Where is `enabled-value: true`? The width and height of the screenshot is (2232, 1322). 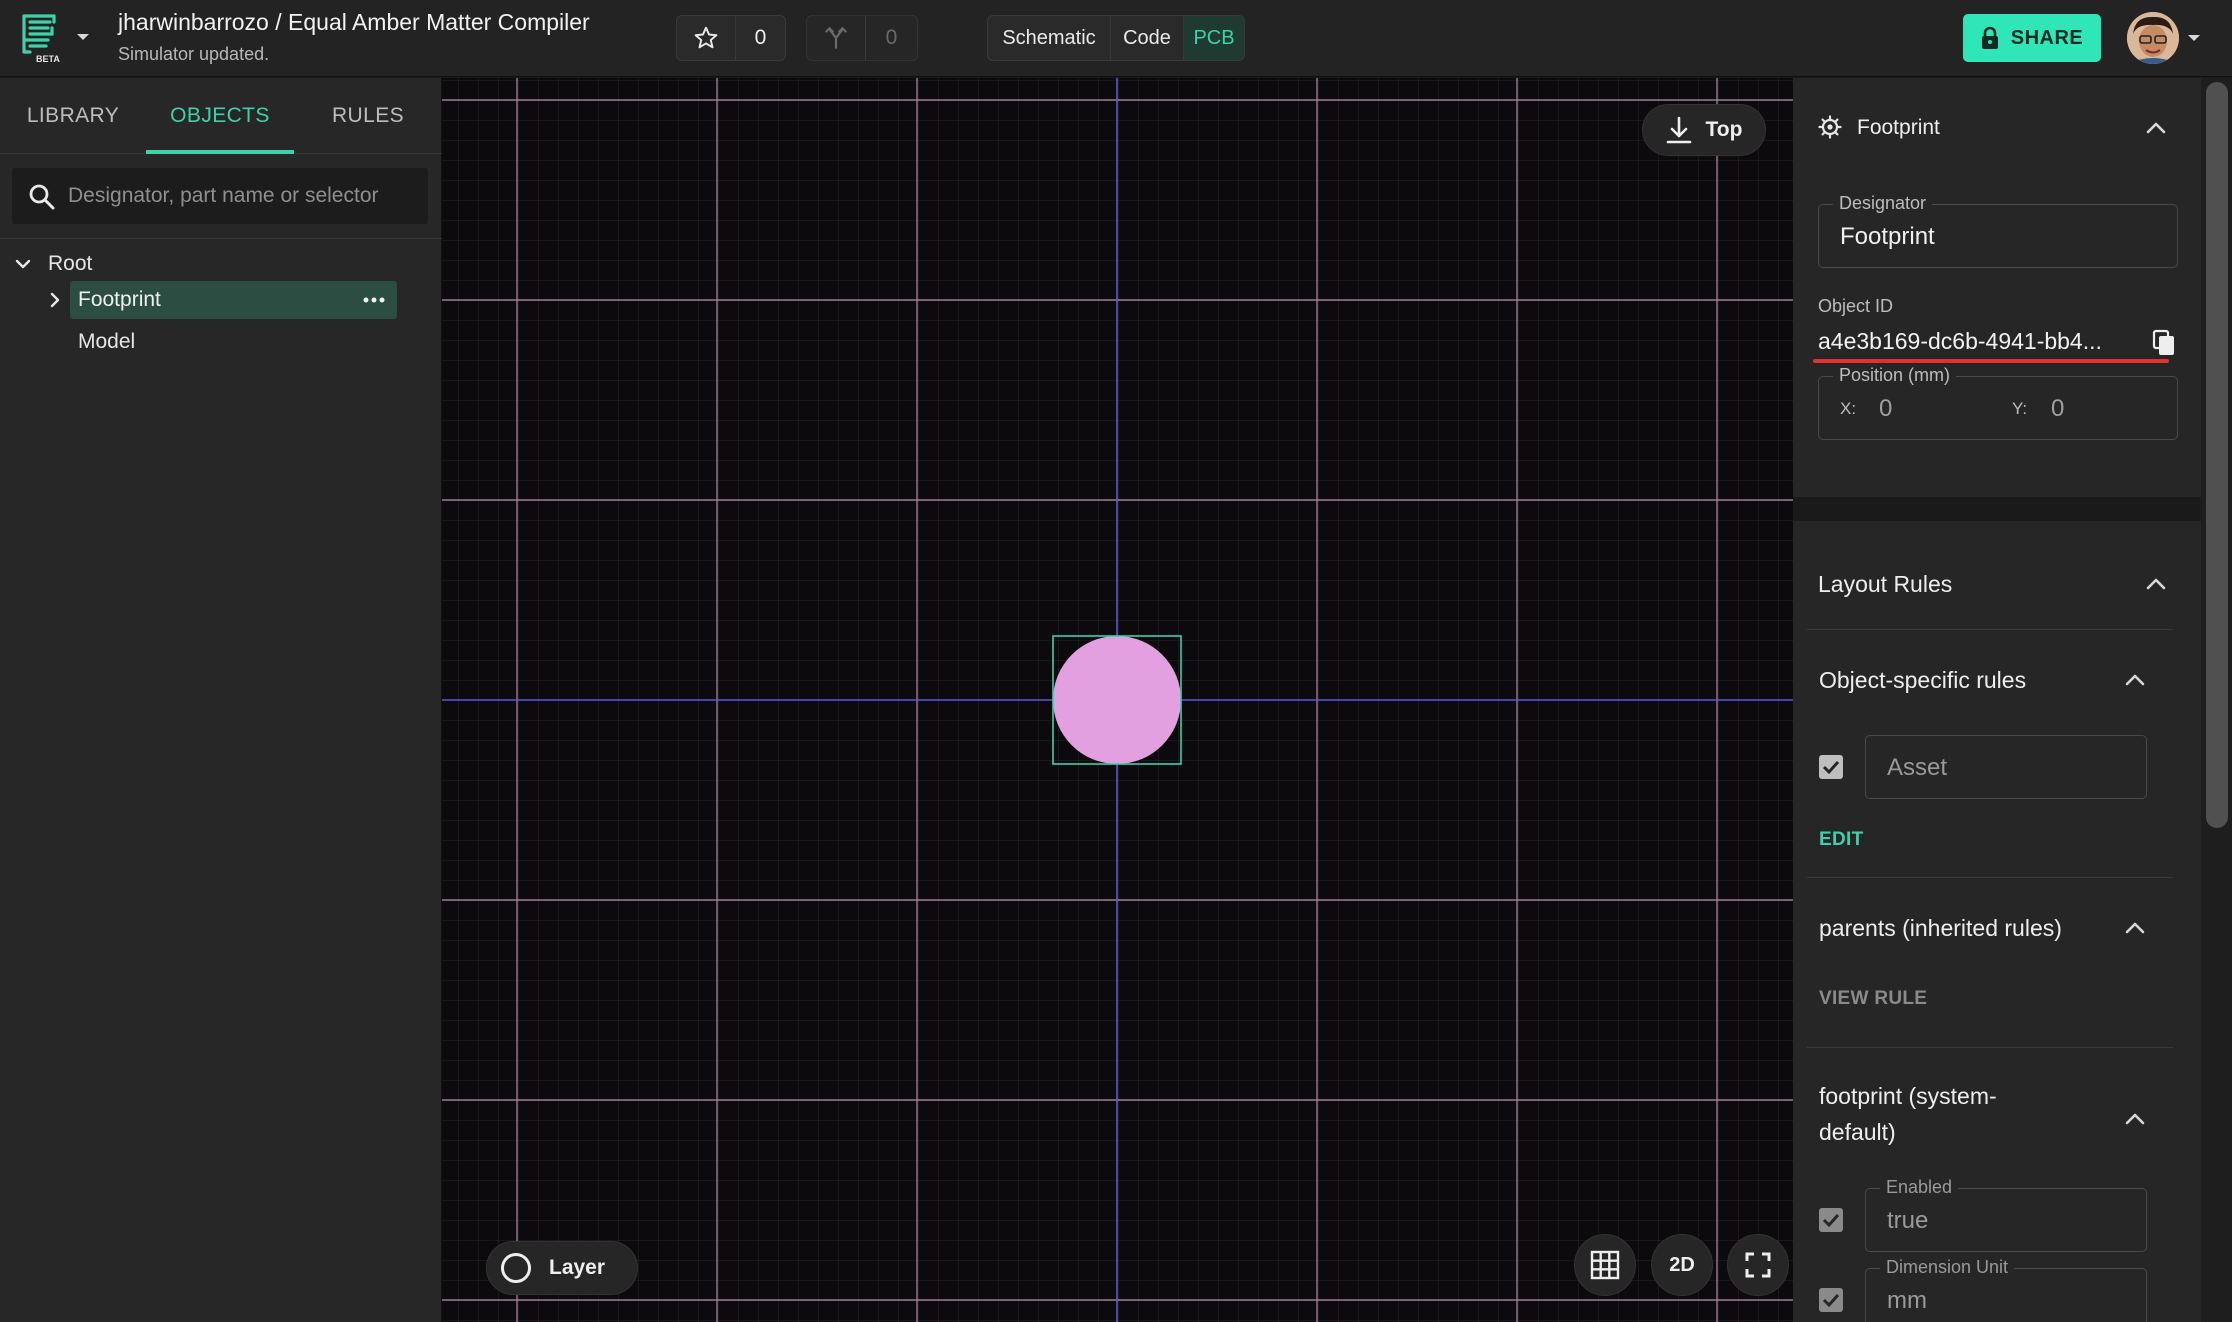
enabled-value: true is located at coordinates (1908, 1220).